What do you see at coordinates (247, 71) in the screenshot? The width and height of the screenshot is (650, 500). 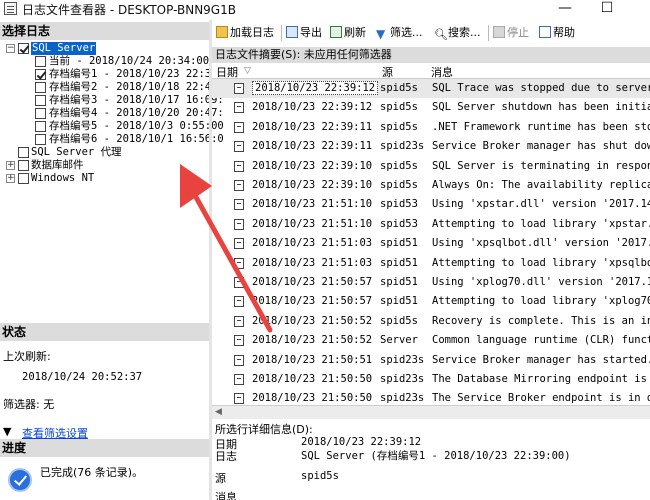 I see `sort-arrow-icon: ▽` at bounding box center [247, 71].